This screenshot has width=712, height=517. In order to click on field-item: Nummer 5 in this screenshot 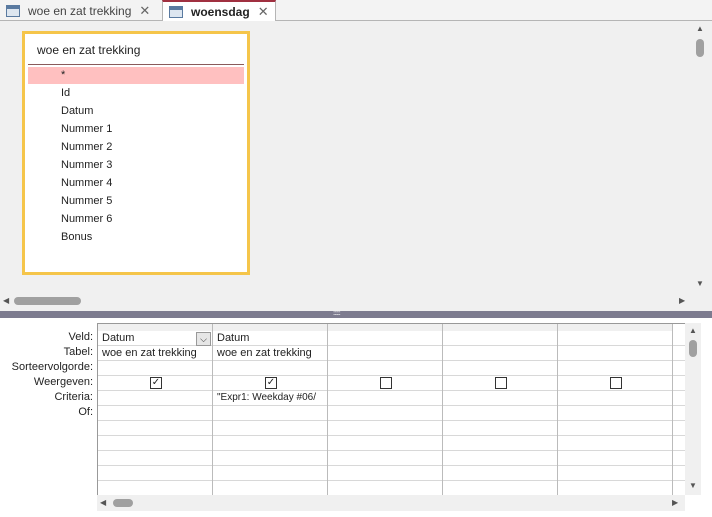, I will do `click(136, 201)`.